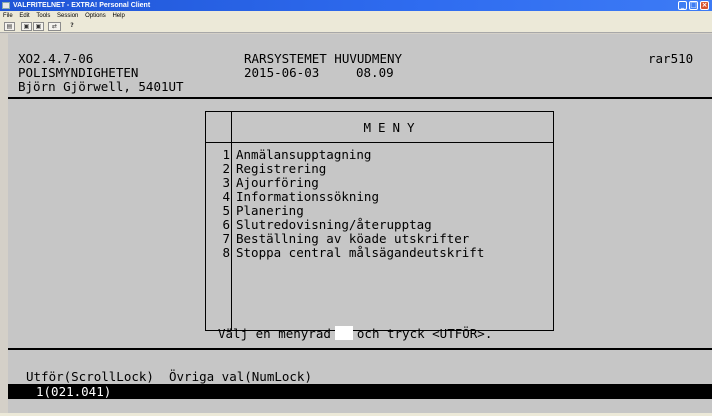 The image size is (712, 416). Describe the element at coordinates (356, 27) in the screenshot. I see `toolbar: ▤ ▣ ▣ ⇄ ?` at that location.